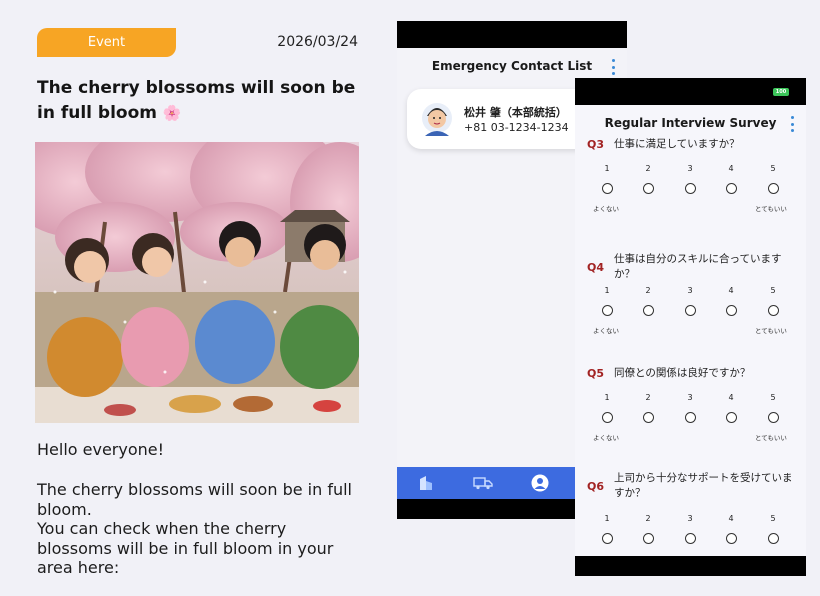  What do you see at coordinates (690, 91) in the screenshot?
I see `status-bar: 100` at bounding box center [690, 91].